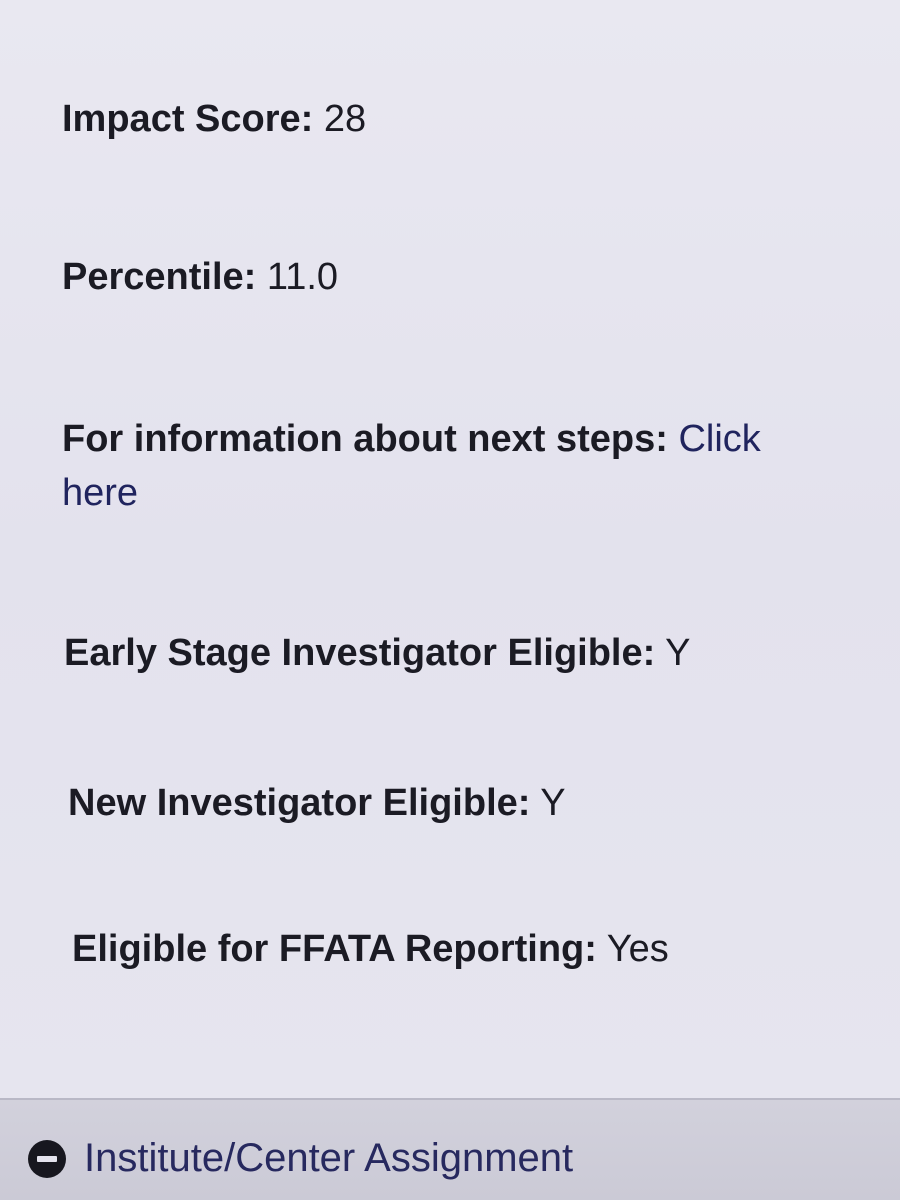 Image resolution: width=900 pixels, height=1200 pixels. I want to click on next-steps-row: For information about next steps: Click, so click(411, 439).